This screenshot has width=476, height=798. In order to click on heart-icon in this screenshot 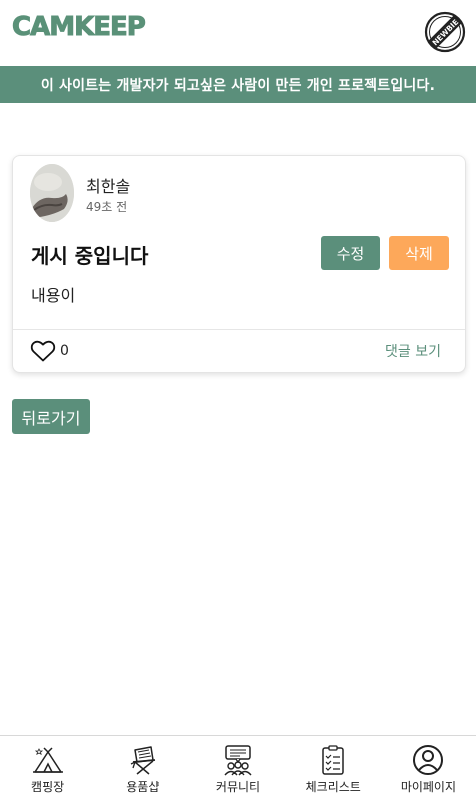, I will do `click(43, 351)`.